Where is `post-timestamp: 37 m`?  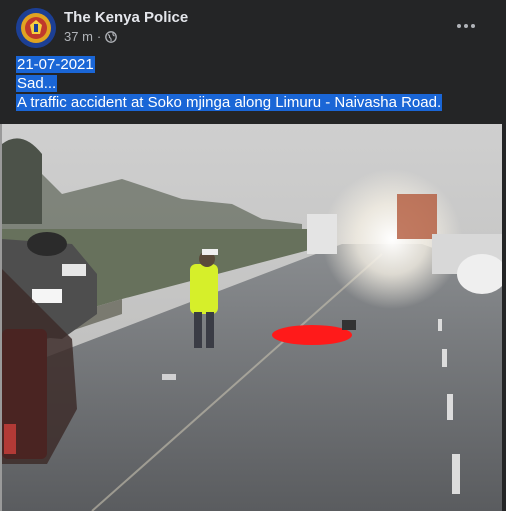
post-timestamp: 37 m is located at coordinates (78, 36).